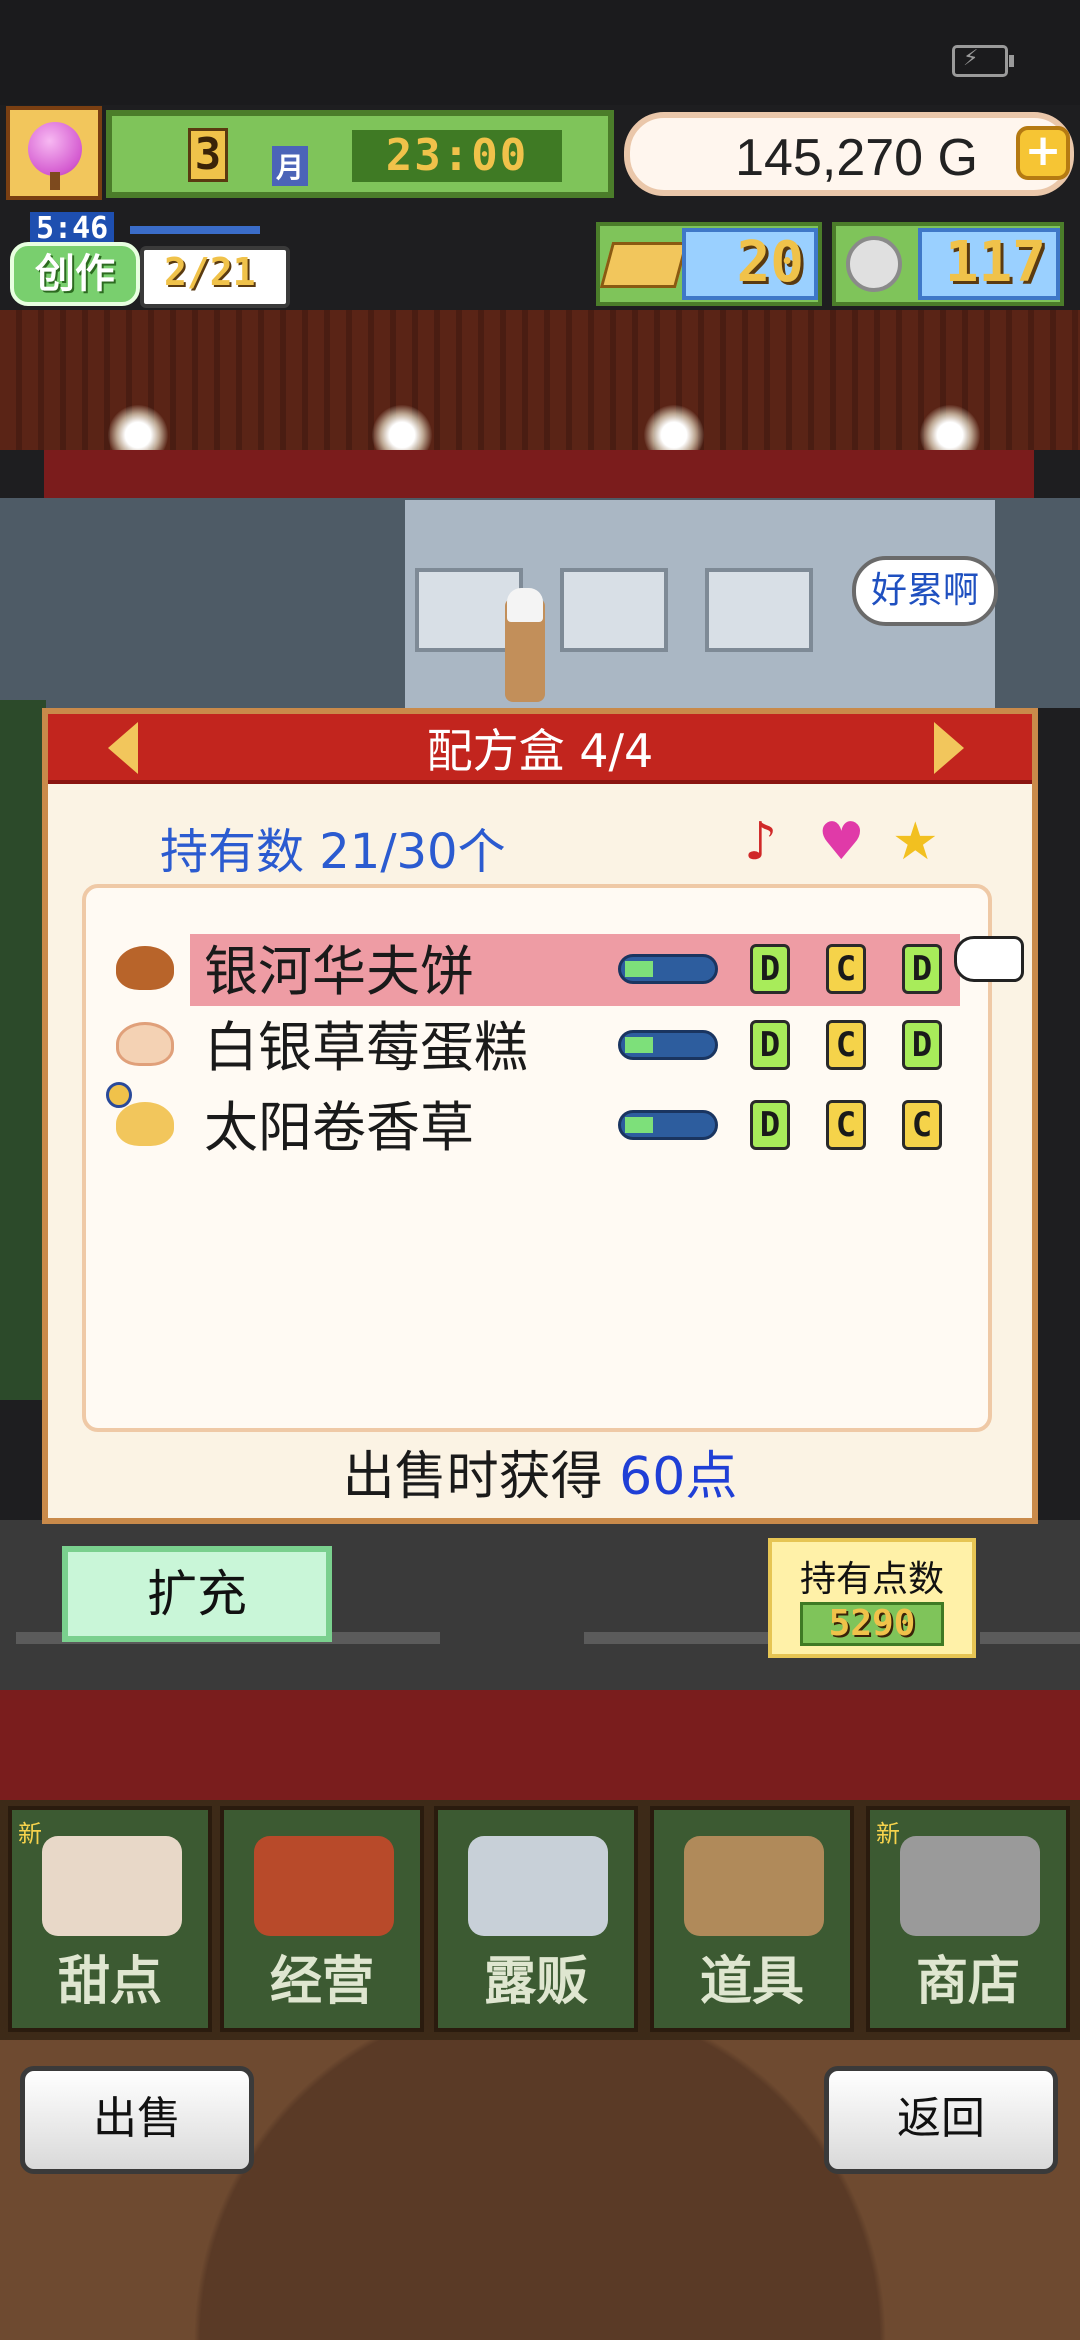 This screenshot has width=1080, height=2340. I want to click on status-bar, so click(540, 52).